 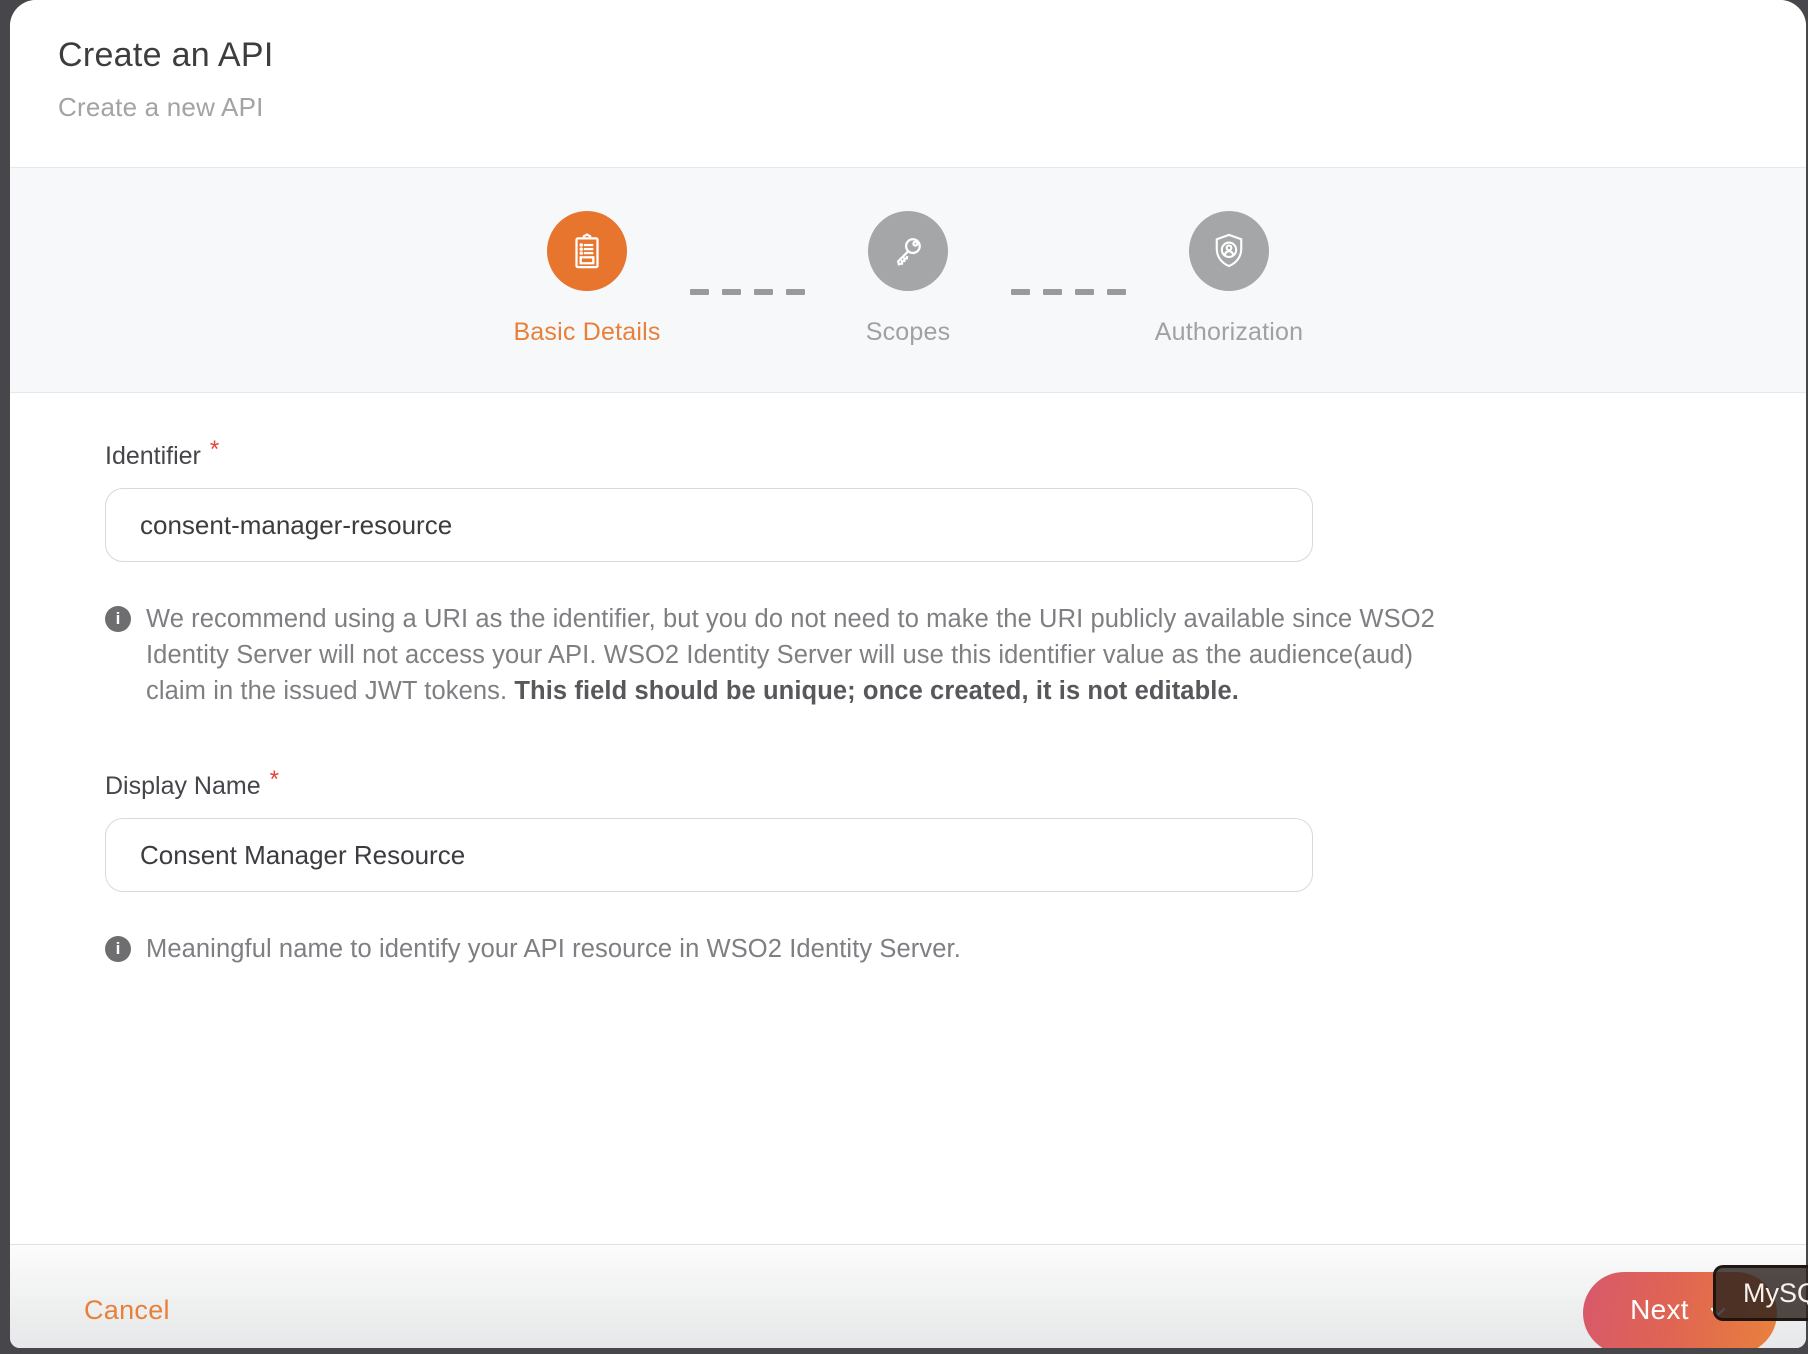 I want to click on clipboard-icon, so click(x=587, y=251).